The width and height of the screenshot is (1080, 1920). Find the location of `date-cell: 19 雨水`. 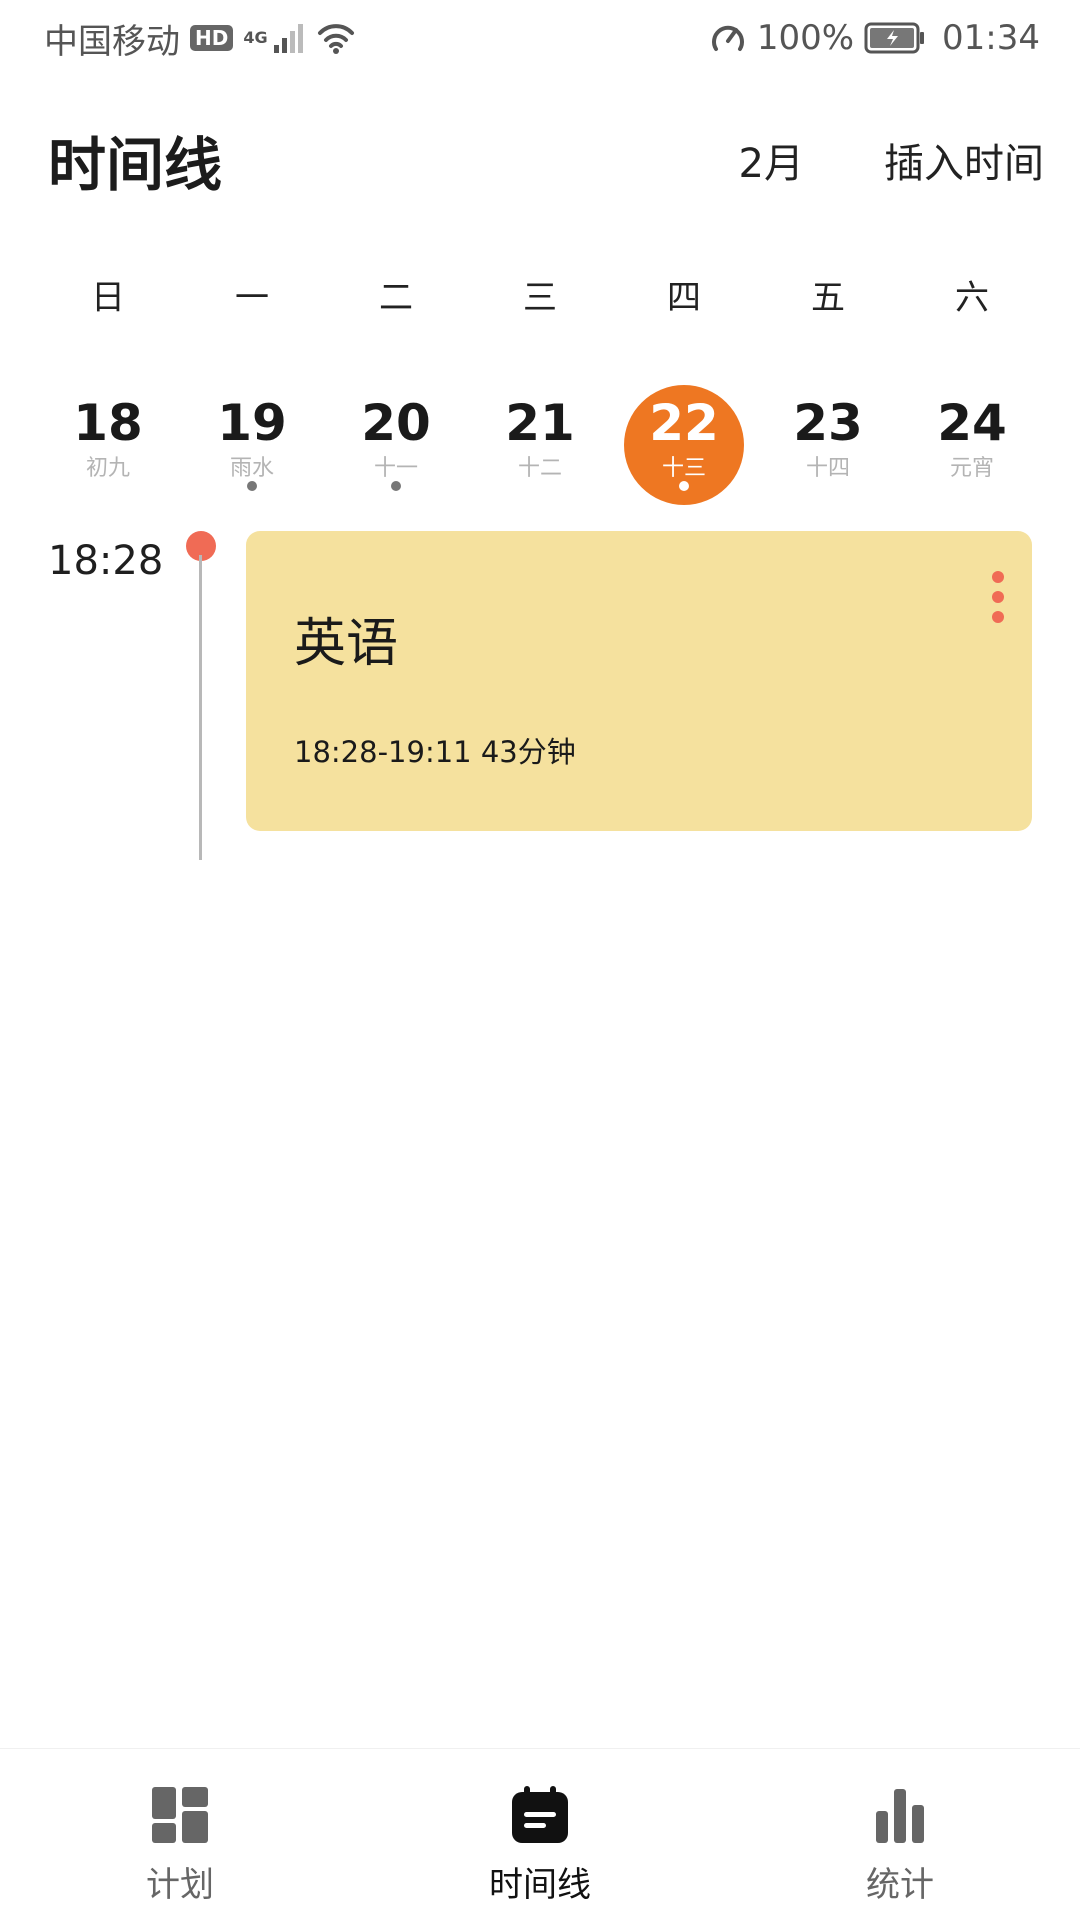

date-cell: 19 雨水 is located at coordinates (252, 447).